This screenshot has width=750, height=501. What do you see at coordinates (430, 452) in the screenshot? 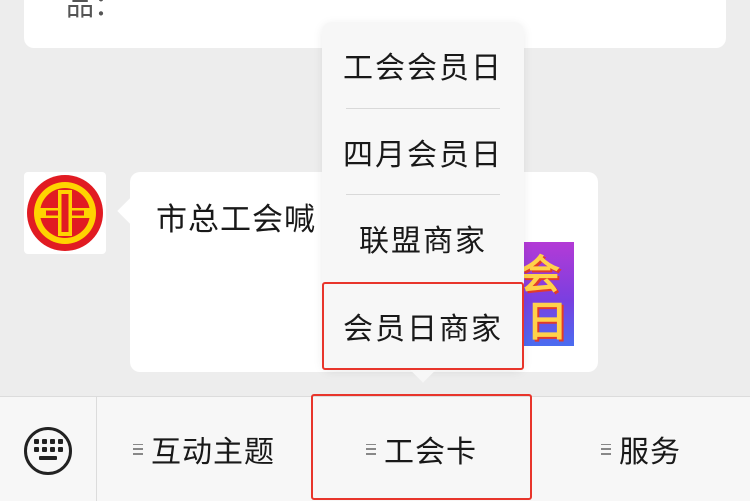
I see `tab-label: 工会卡` at bounding box center [430, 452].